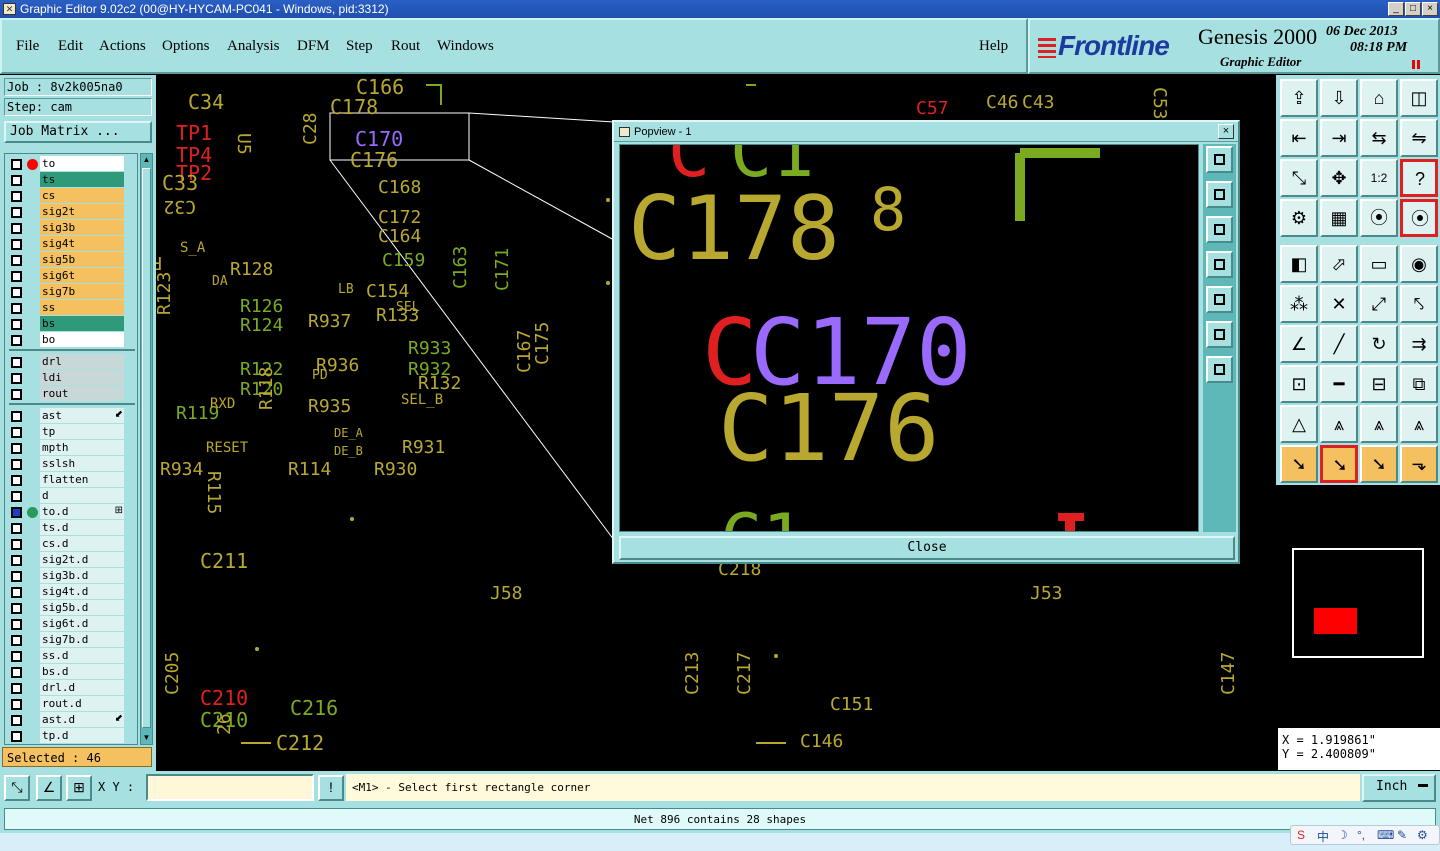 Image resolution: width=1440 pixels, height=851 pixels. I want to click on layer-row: ts.d, so click(72, 528).